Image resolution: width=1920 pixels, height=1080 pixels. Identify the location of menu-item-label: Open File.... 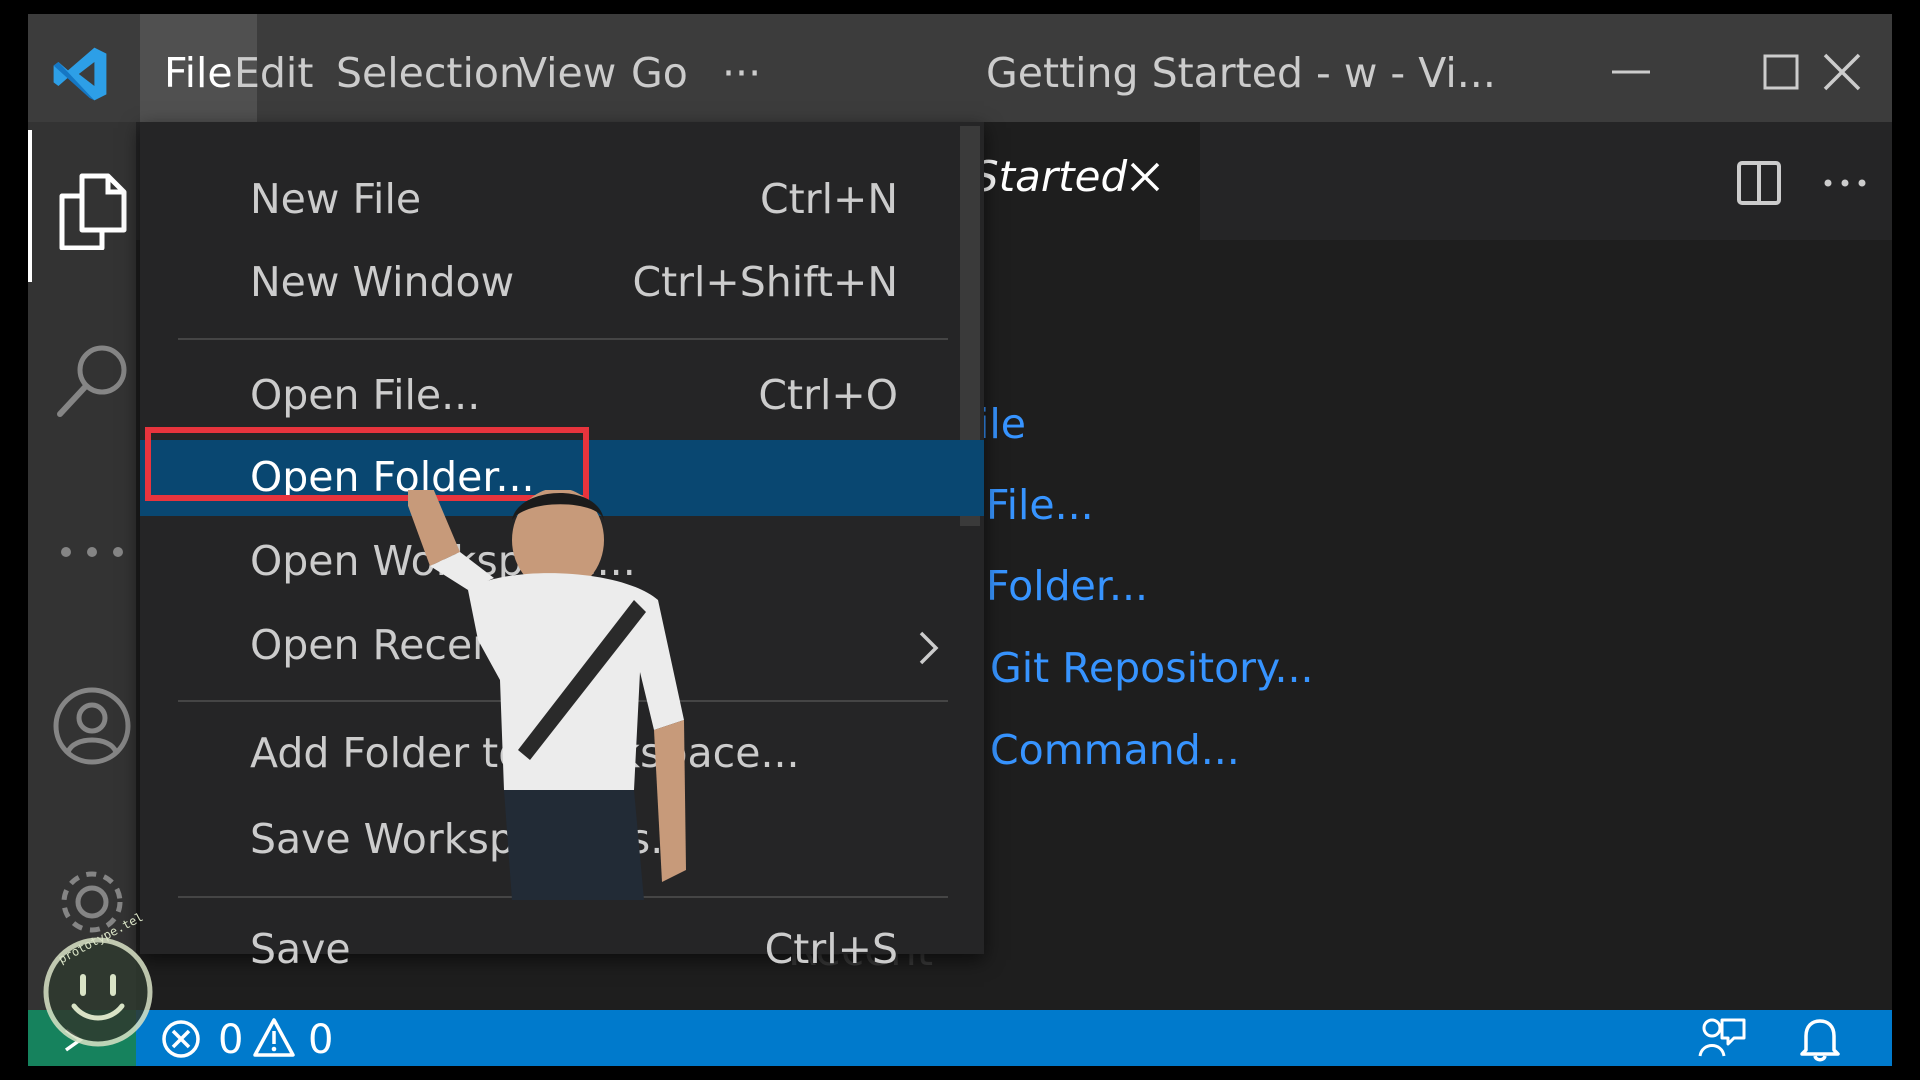
(365, 395).